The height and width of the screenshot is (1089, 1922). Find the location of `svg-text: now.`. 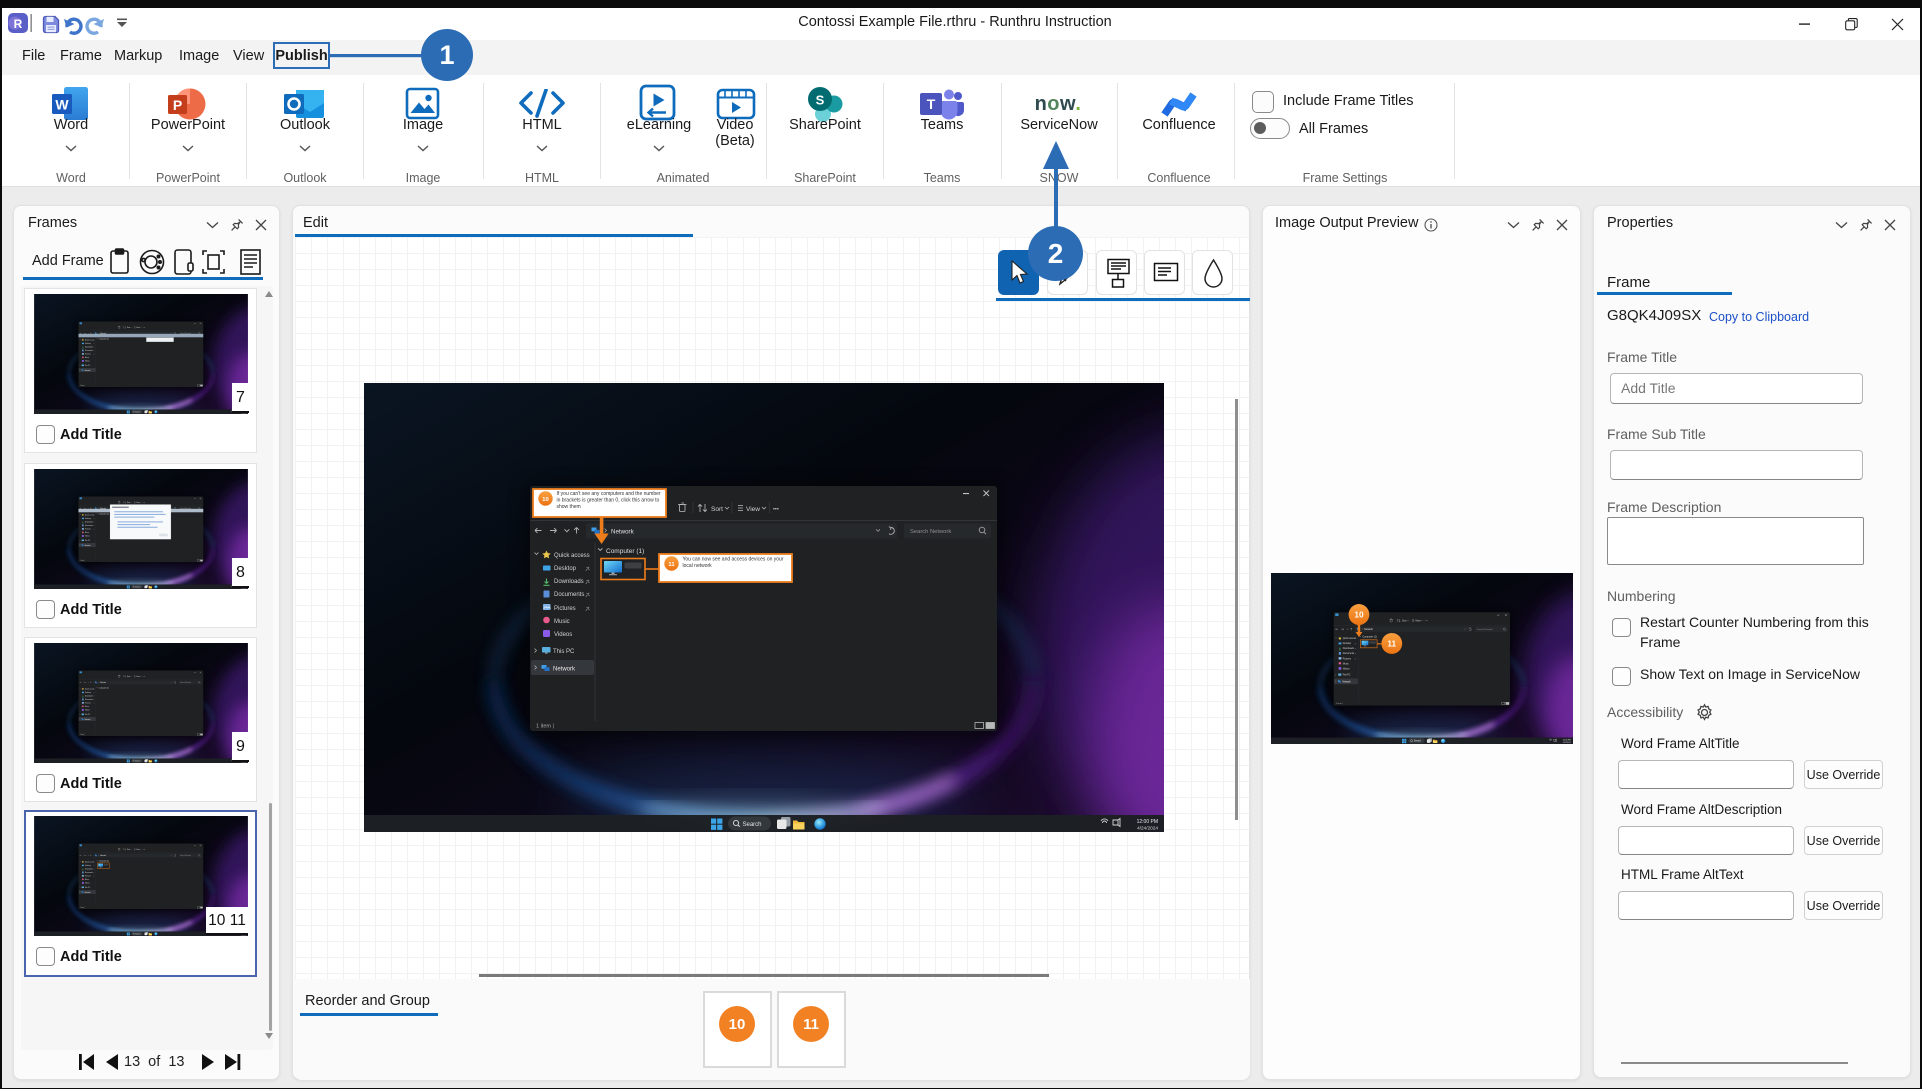

svg-text: now. is located at coordinates (1058, 104).